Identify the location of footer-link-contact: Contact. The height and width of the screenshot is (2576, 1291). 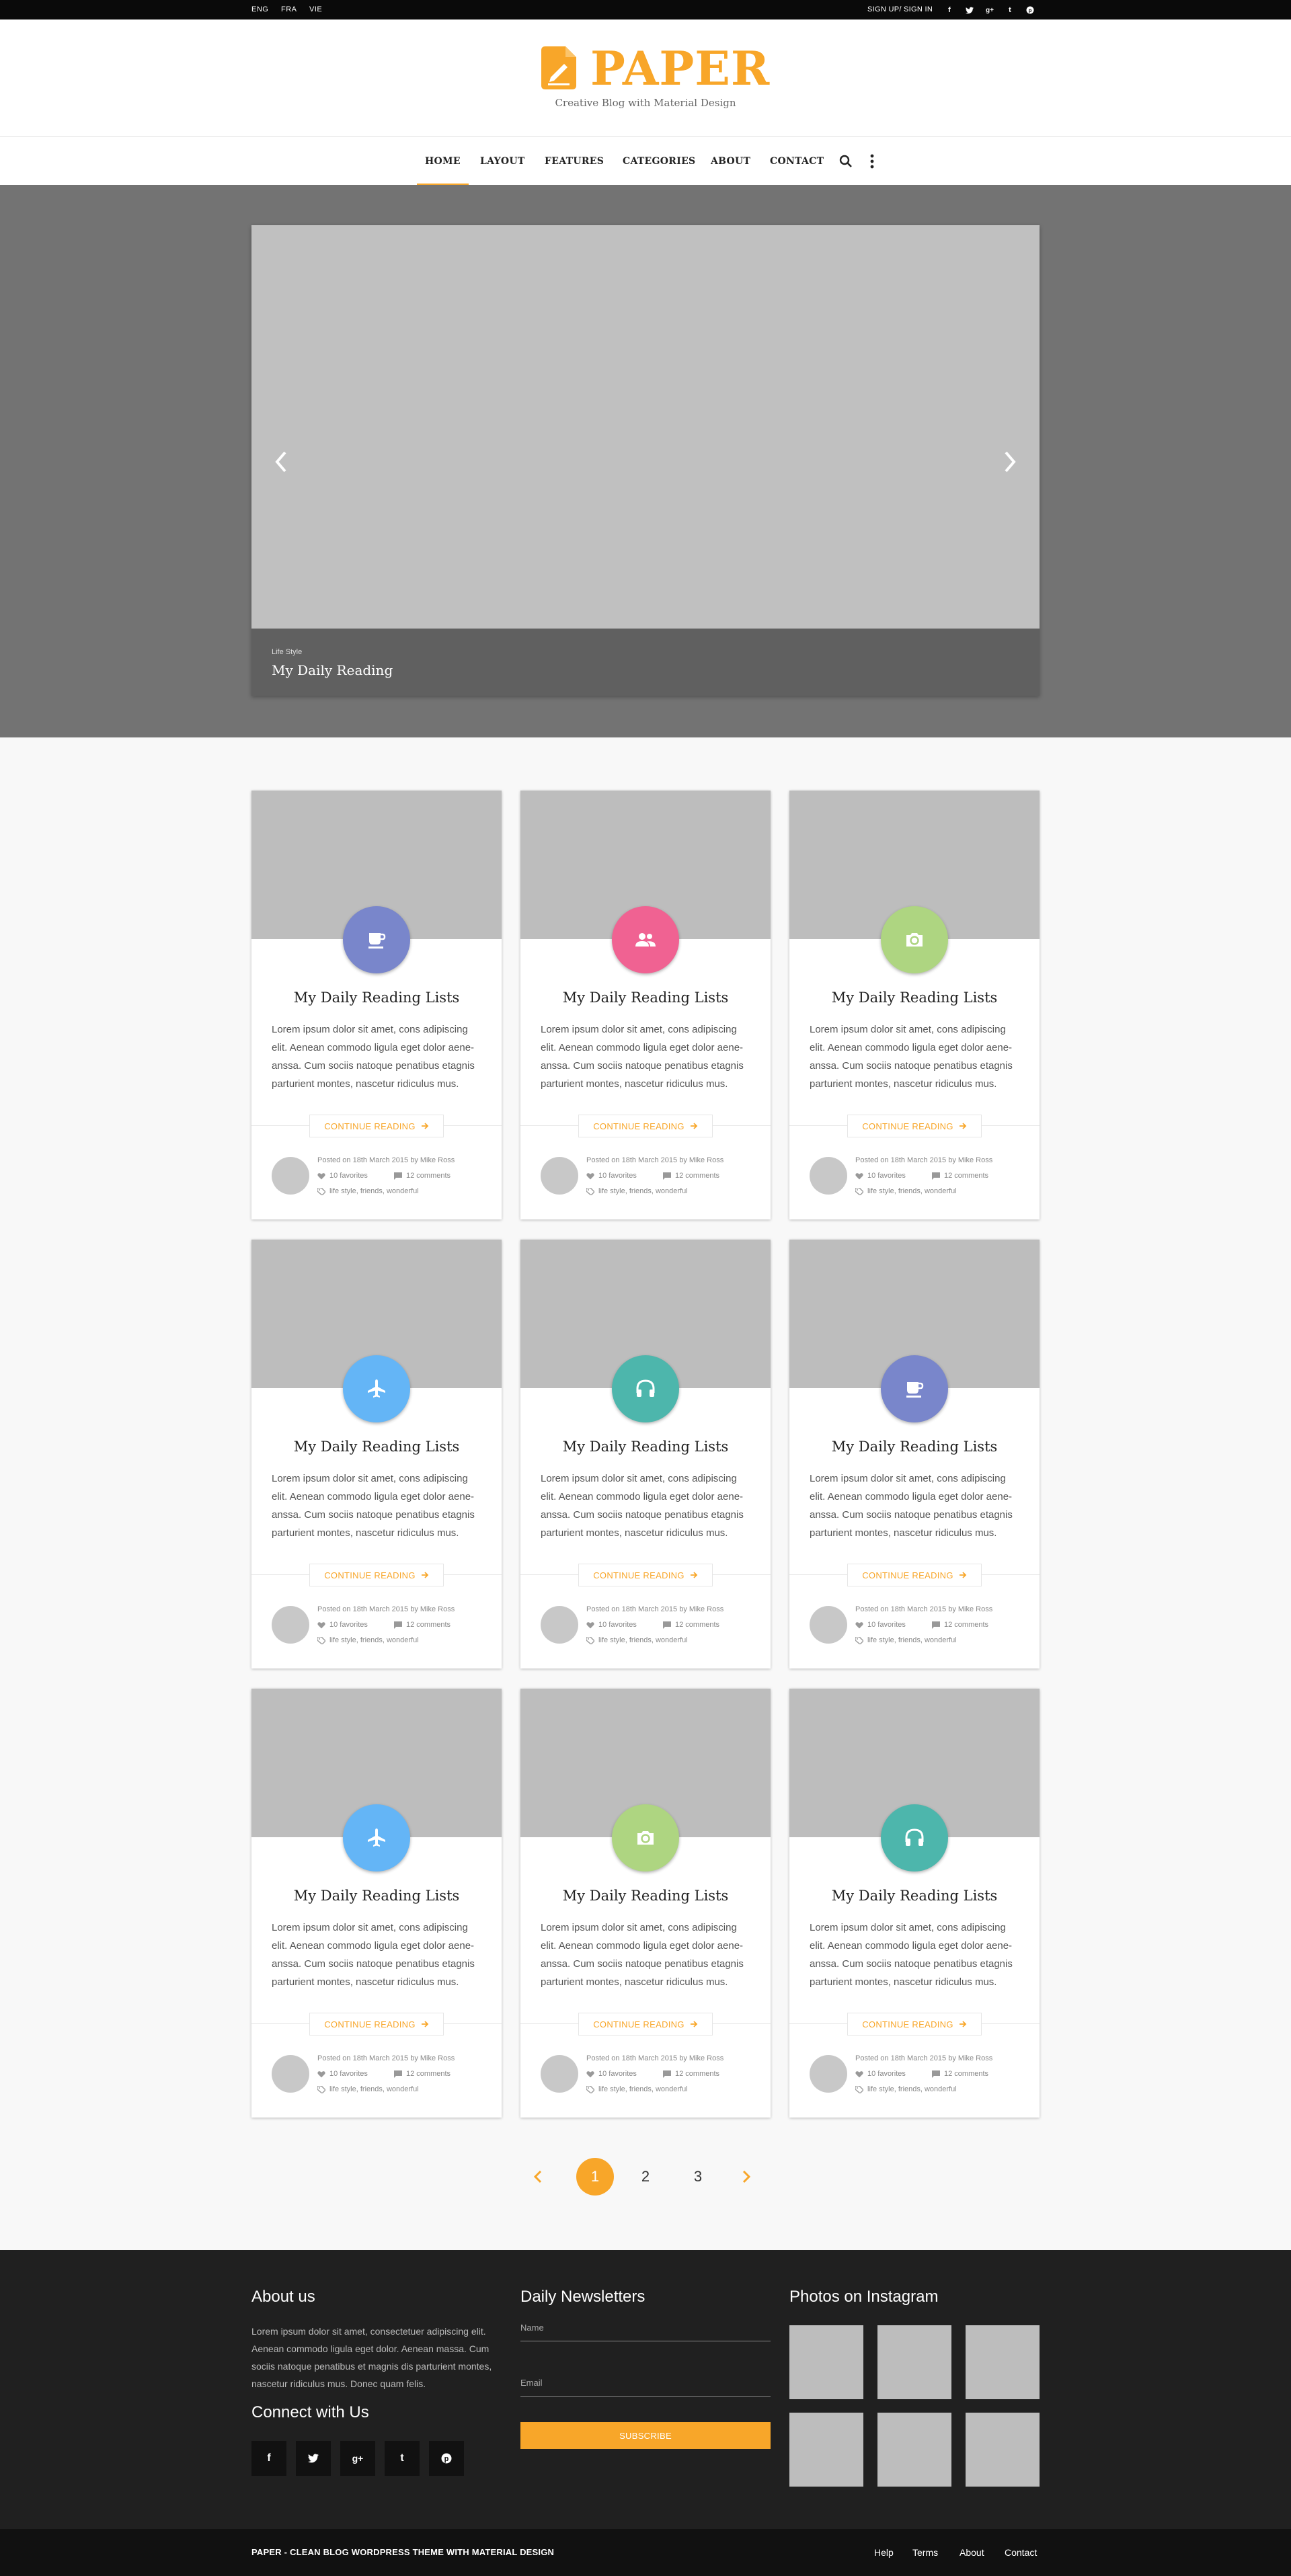
(1021, 2552).